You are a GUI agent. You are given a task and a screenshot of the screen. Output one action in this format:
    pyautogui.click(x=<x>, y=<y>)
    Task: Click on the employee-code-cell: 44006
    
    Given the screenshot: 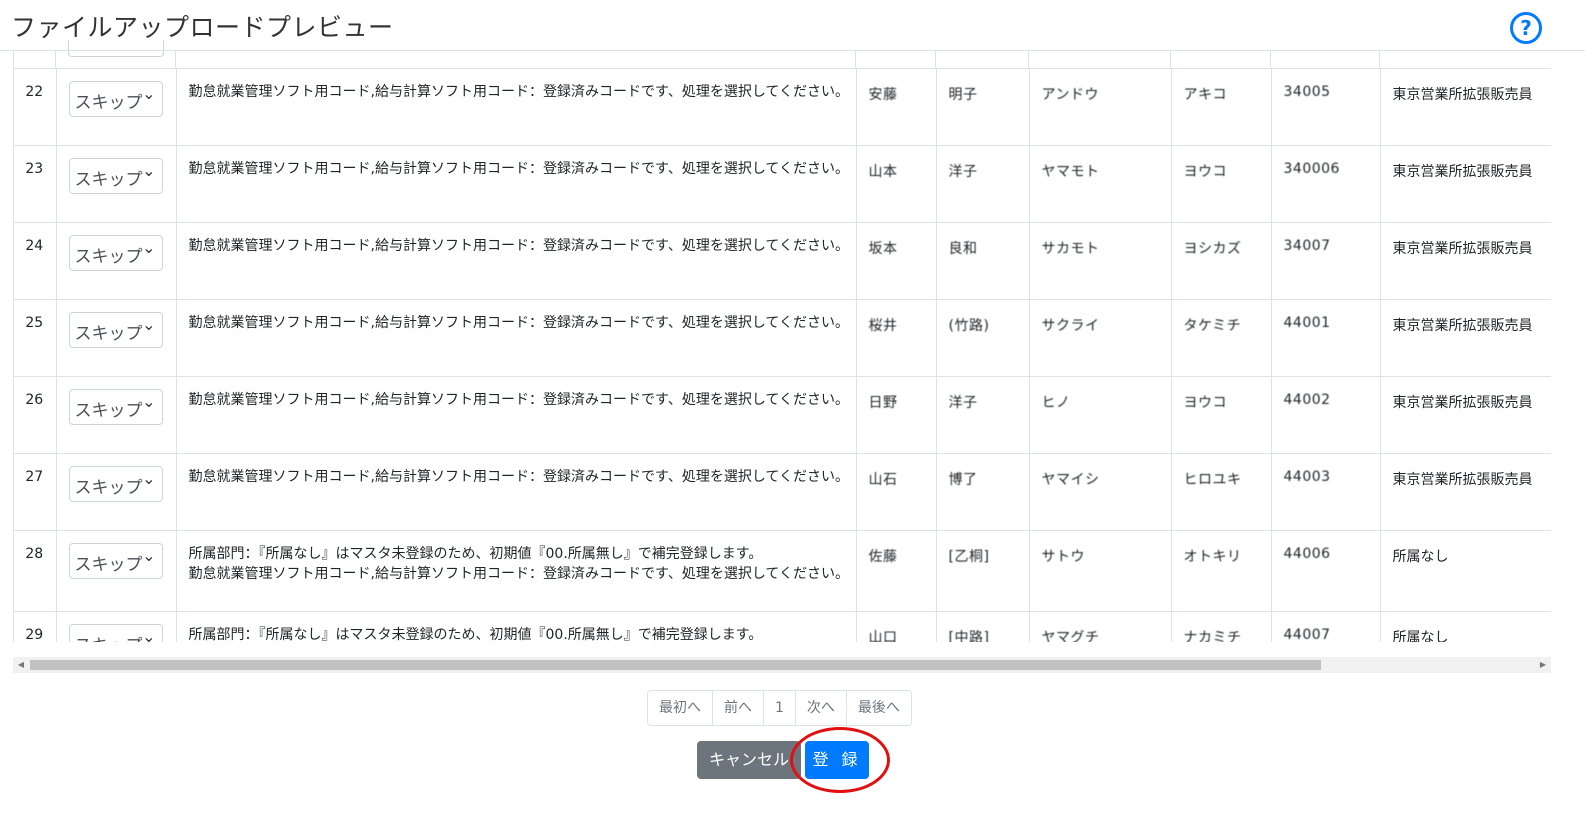 What is the action you would take?
    pyautogui.click(x=1325, y=571)
    